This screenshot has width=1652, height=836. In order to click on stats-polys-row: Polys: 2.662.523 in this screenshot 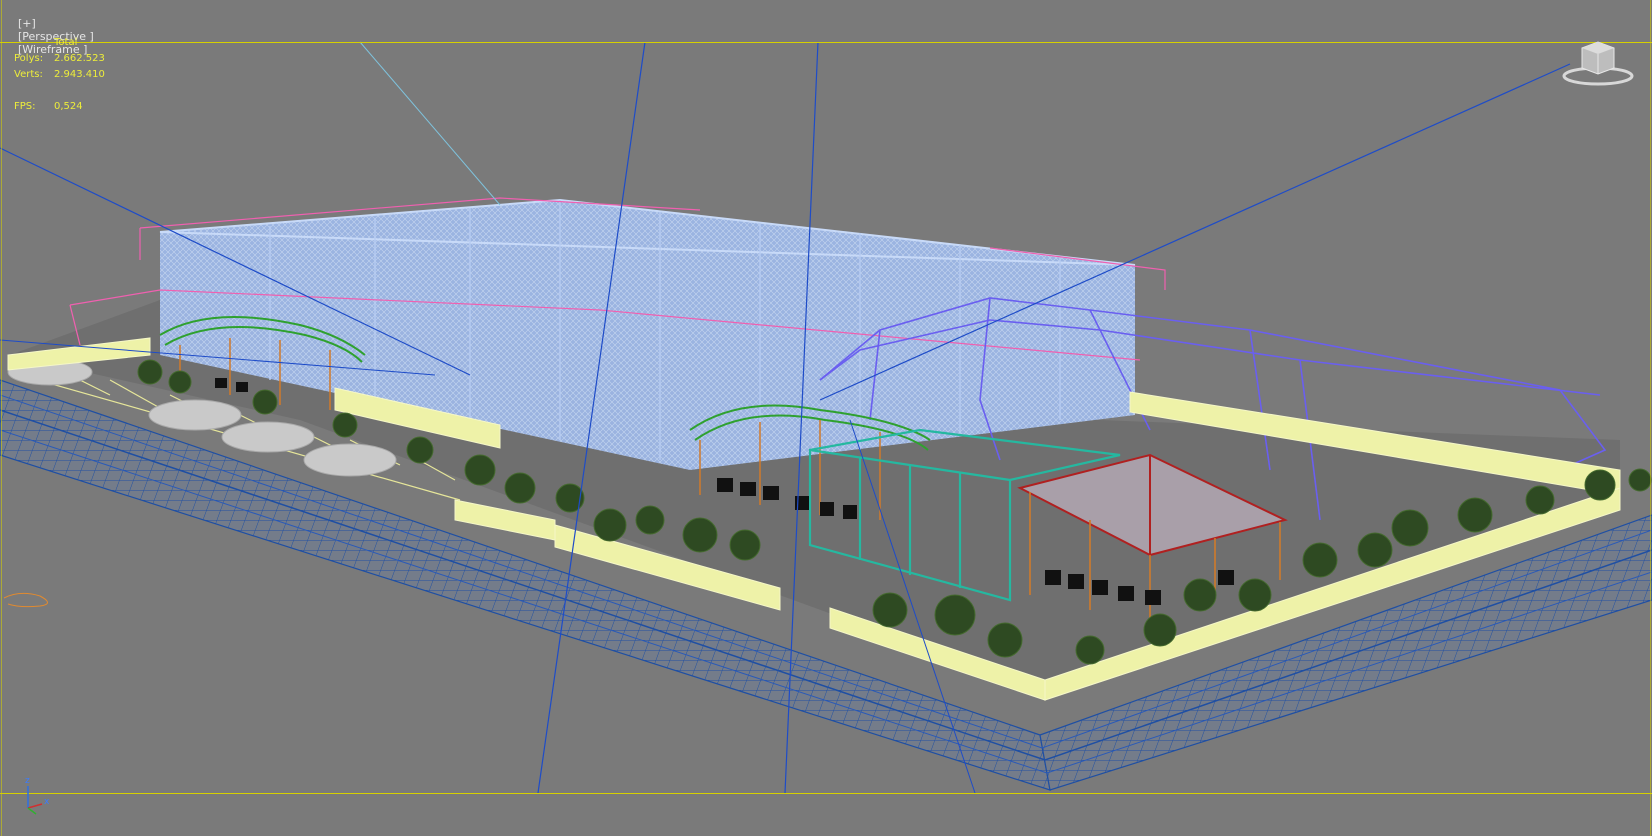, I will do `click(59, 59)`.